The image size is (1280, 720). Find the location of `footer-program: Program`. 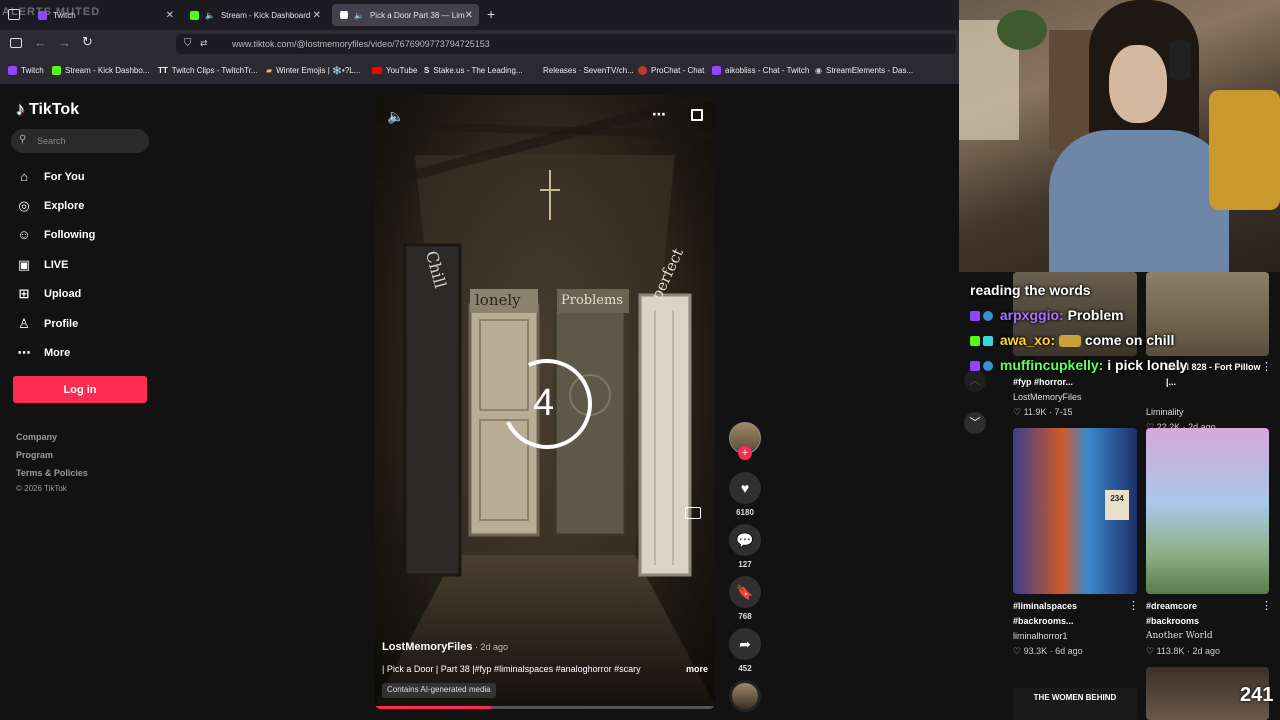

footer-program: Program is located at coordinates (34, 455).